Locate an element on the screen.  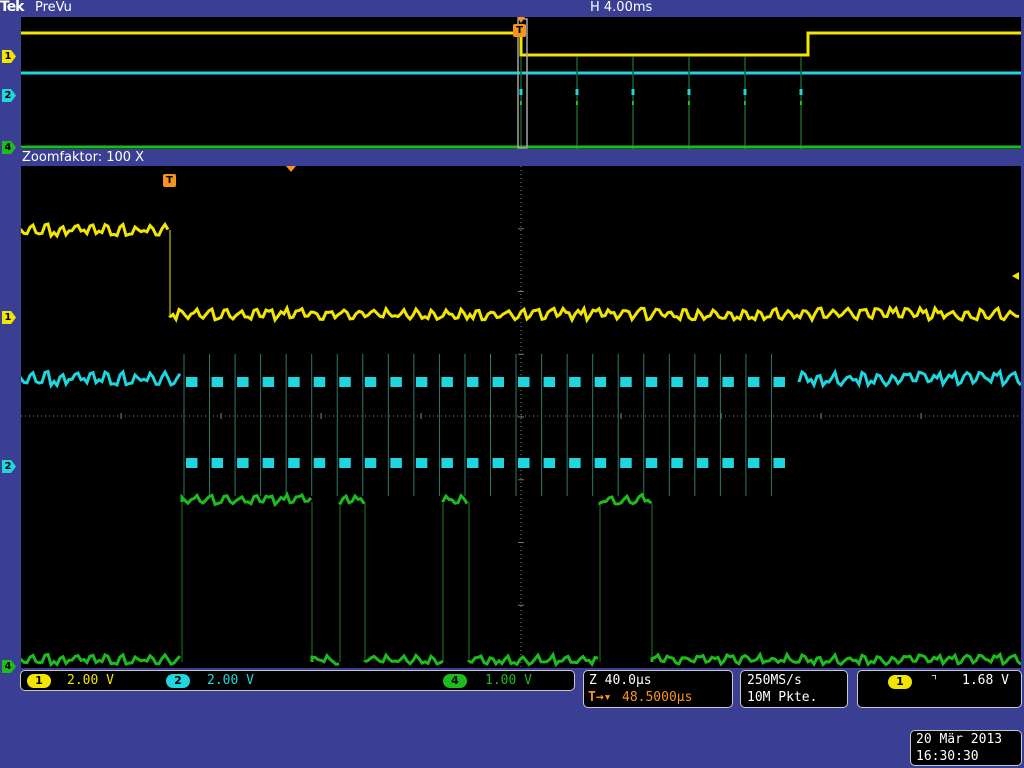
zoomed-ch4-marker: 4 is located at coordinates (9, 666).